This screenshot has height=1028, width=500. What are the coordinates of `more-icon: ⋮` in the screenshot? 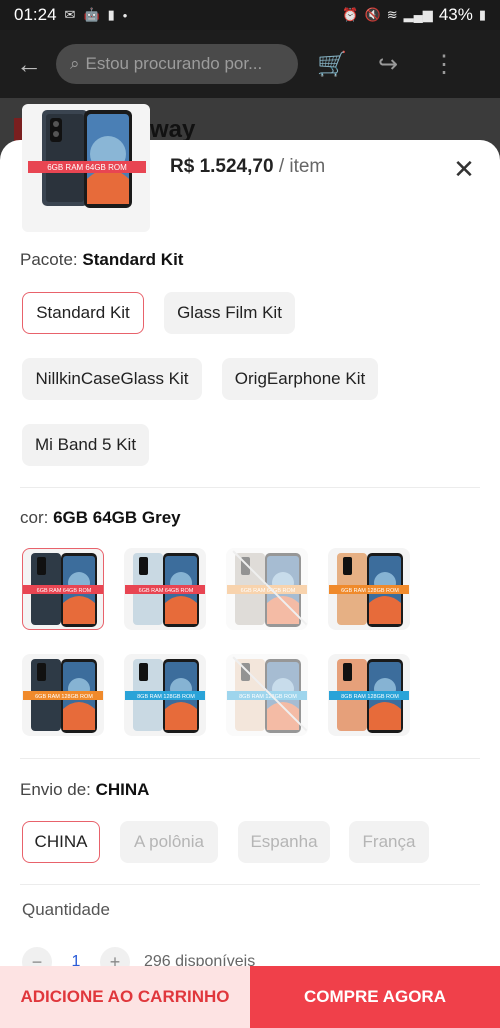 It's located at (444, 64).